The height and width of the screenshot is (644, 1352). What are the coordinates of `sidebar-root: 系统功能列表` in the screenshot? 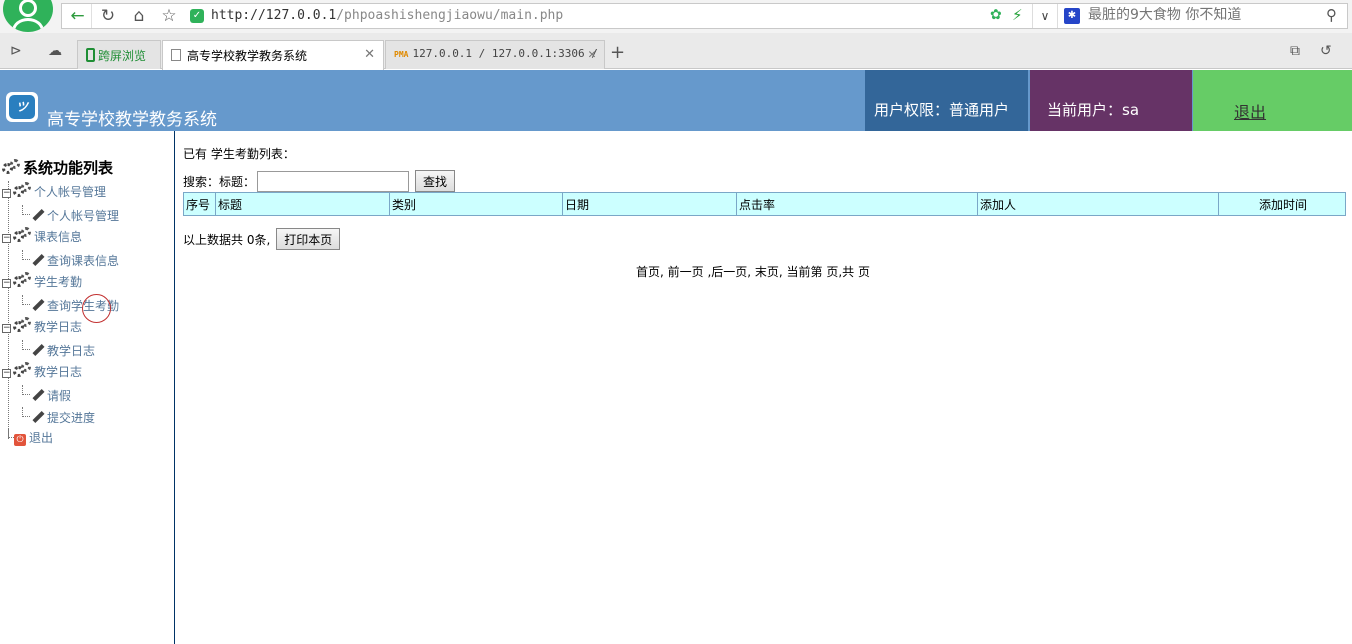 It's located at (57, 167).